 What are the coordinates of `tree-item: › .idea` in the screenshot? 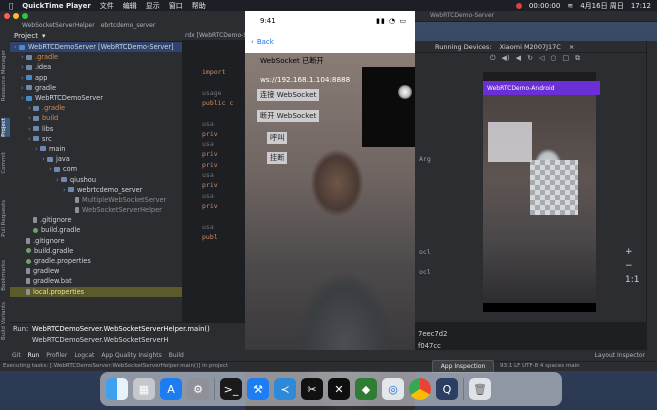 It's located at (96, 67).